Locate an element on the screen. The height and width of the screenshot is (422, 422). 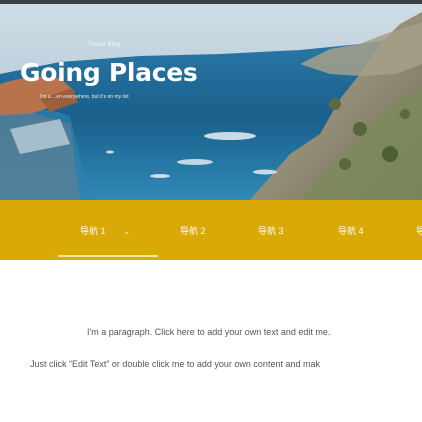
blog-tag-label: Travel Blog is located at coordinates (104, 45).